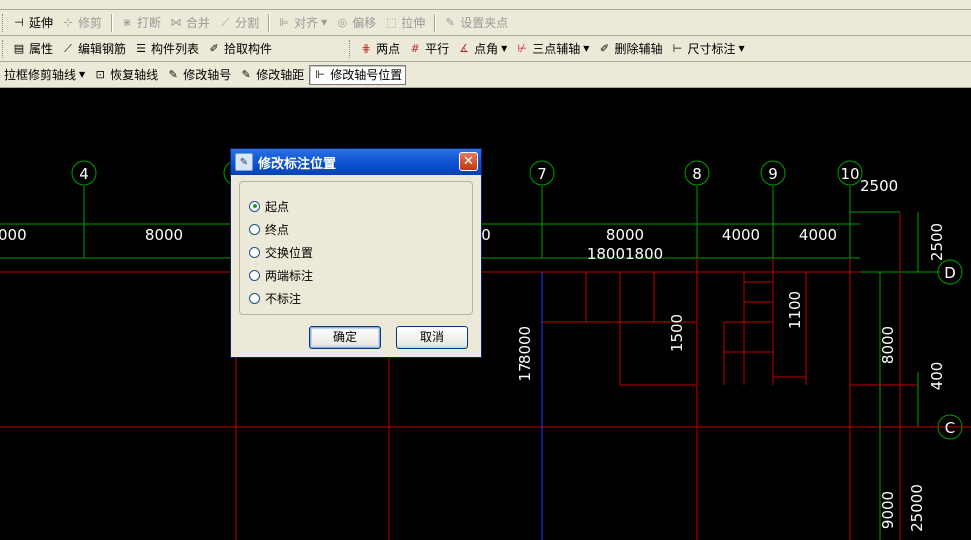  I want to click on dialog-titlebar: ✎ 修改标注位置 ✕, so click(356, 162).